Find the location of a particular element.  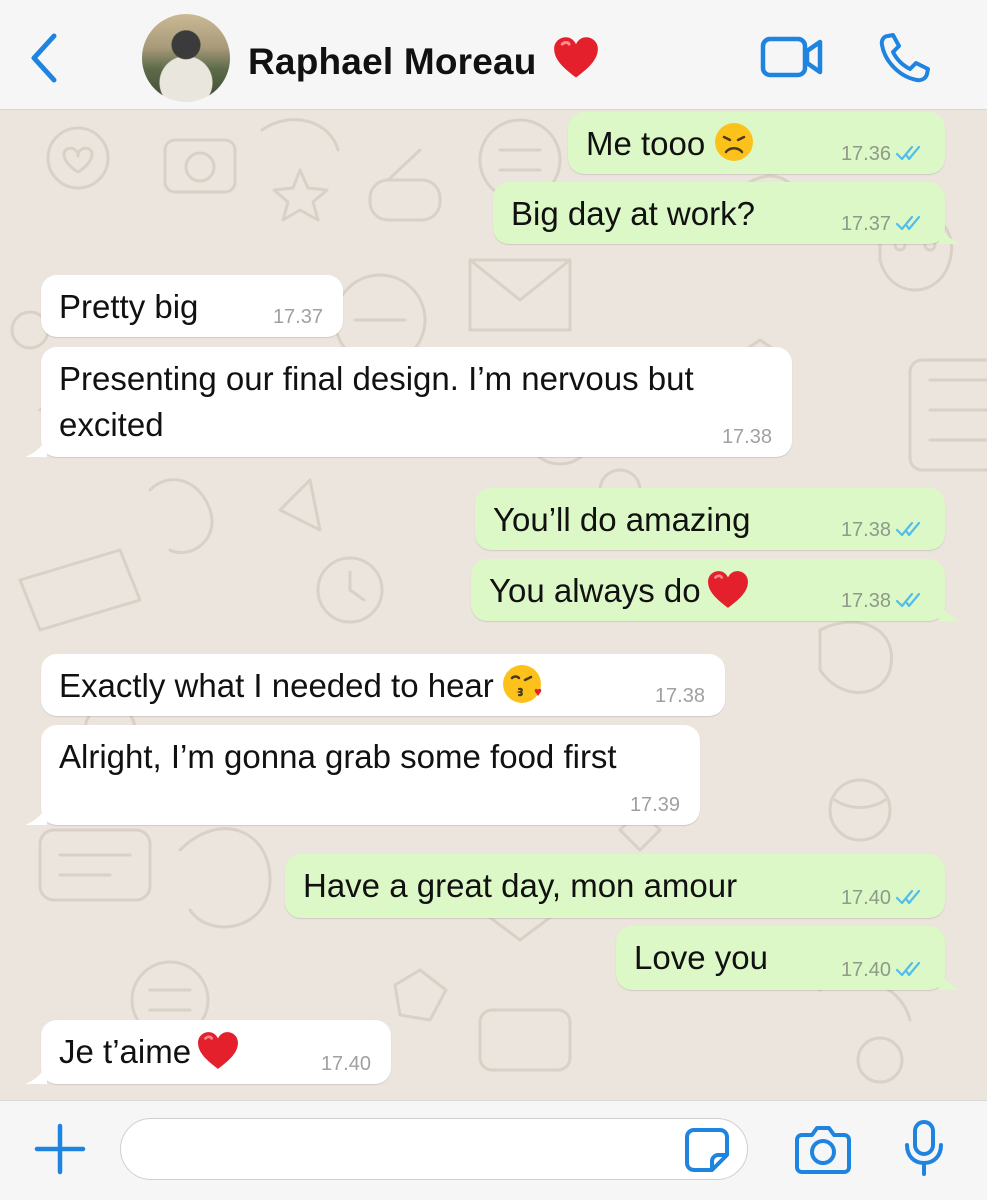

outgoing-message: Have a great day, mon amour 17.40 is located at coordinates (615, 886).